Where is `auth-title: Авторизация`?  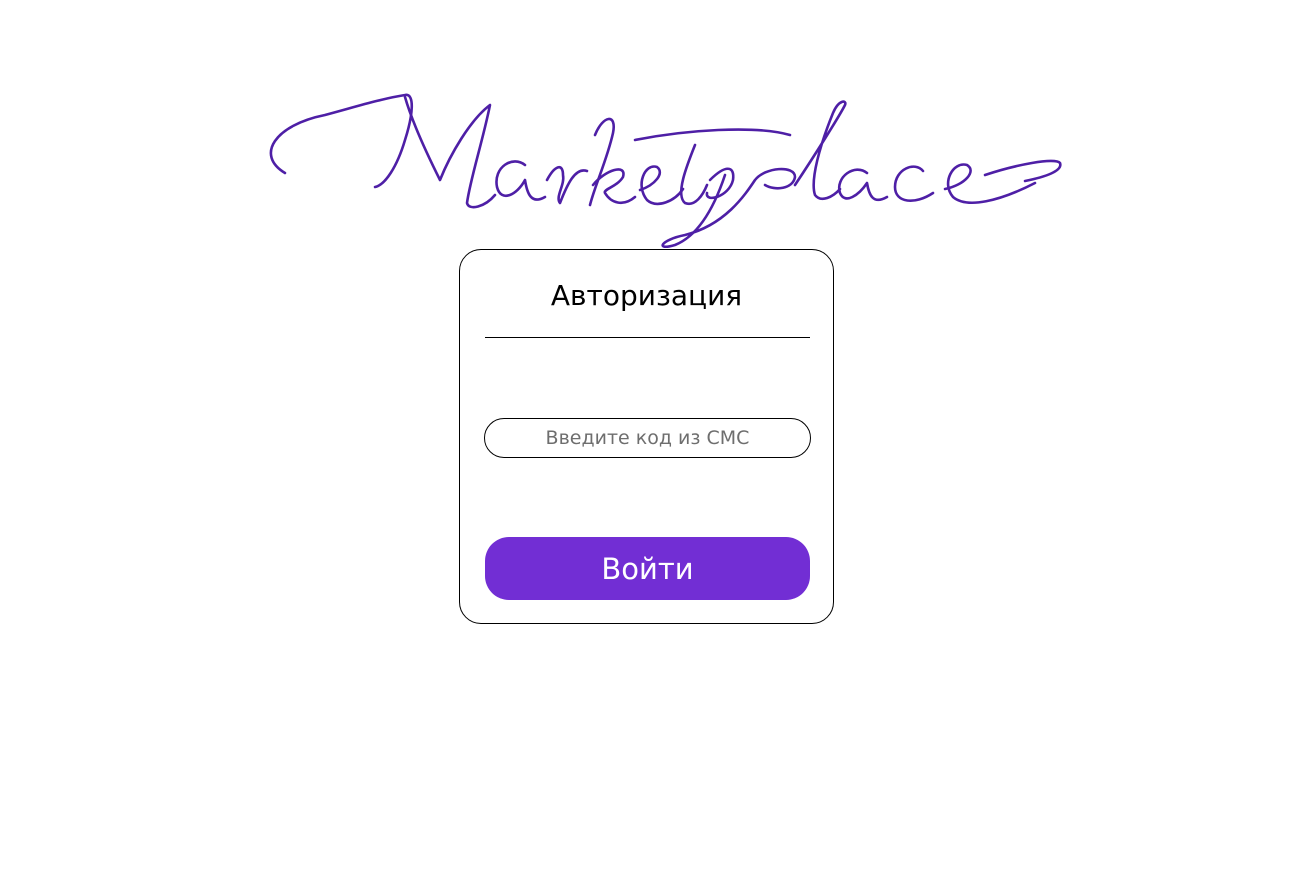 auth-title: Авторизация is located at coordinates (646, 295).